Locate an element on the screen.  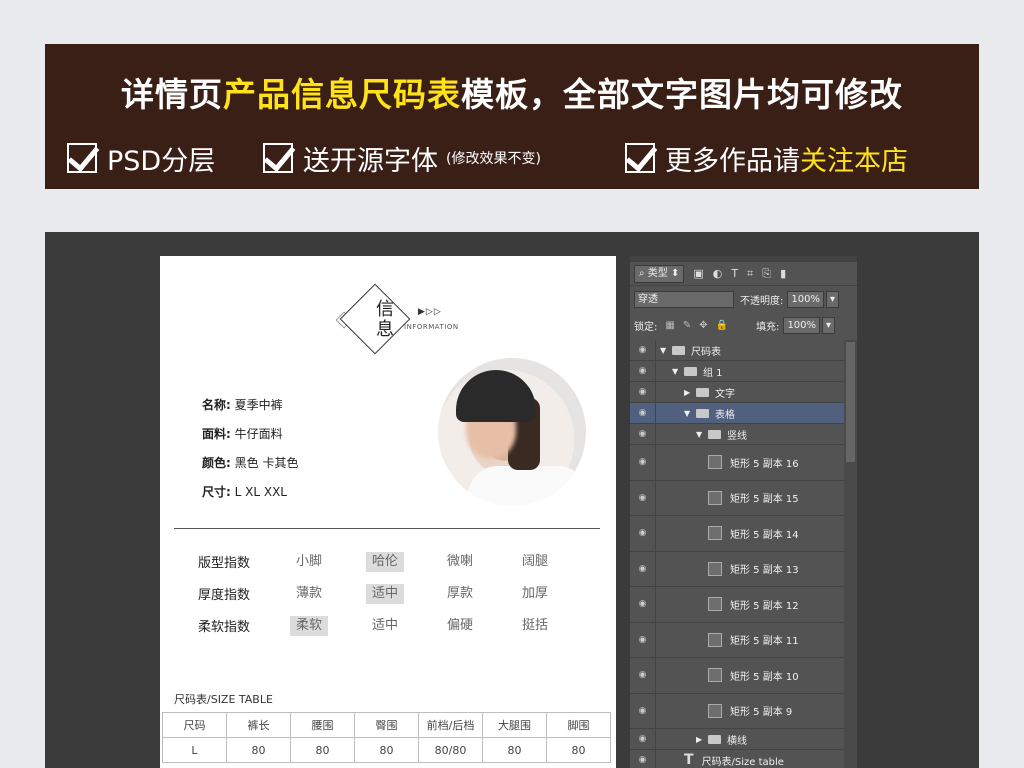
opacity-field: 100% is located at coordinates (805, 299).